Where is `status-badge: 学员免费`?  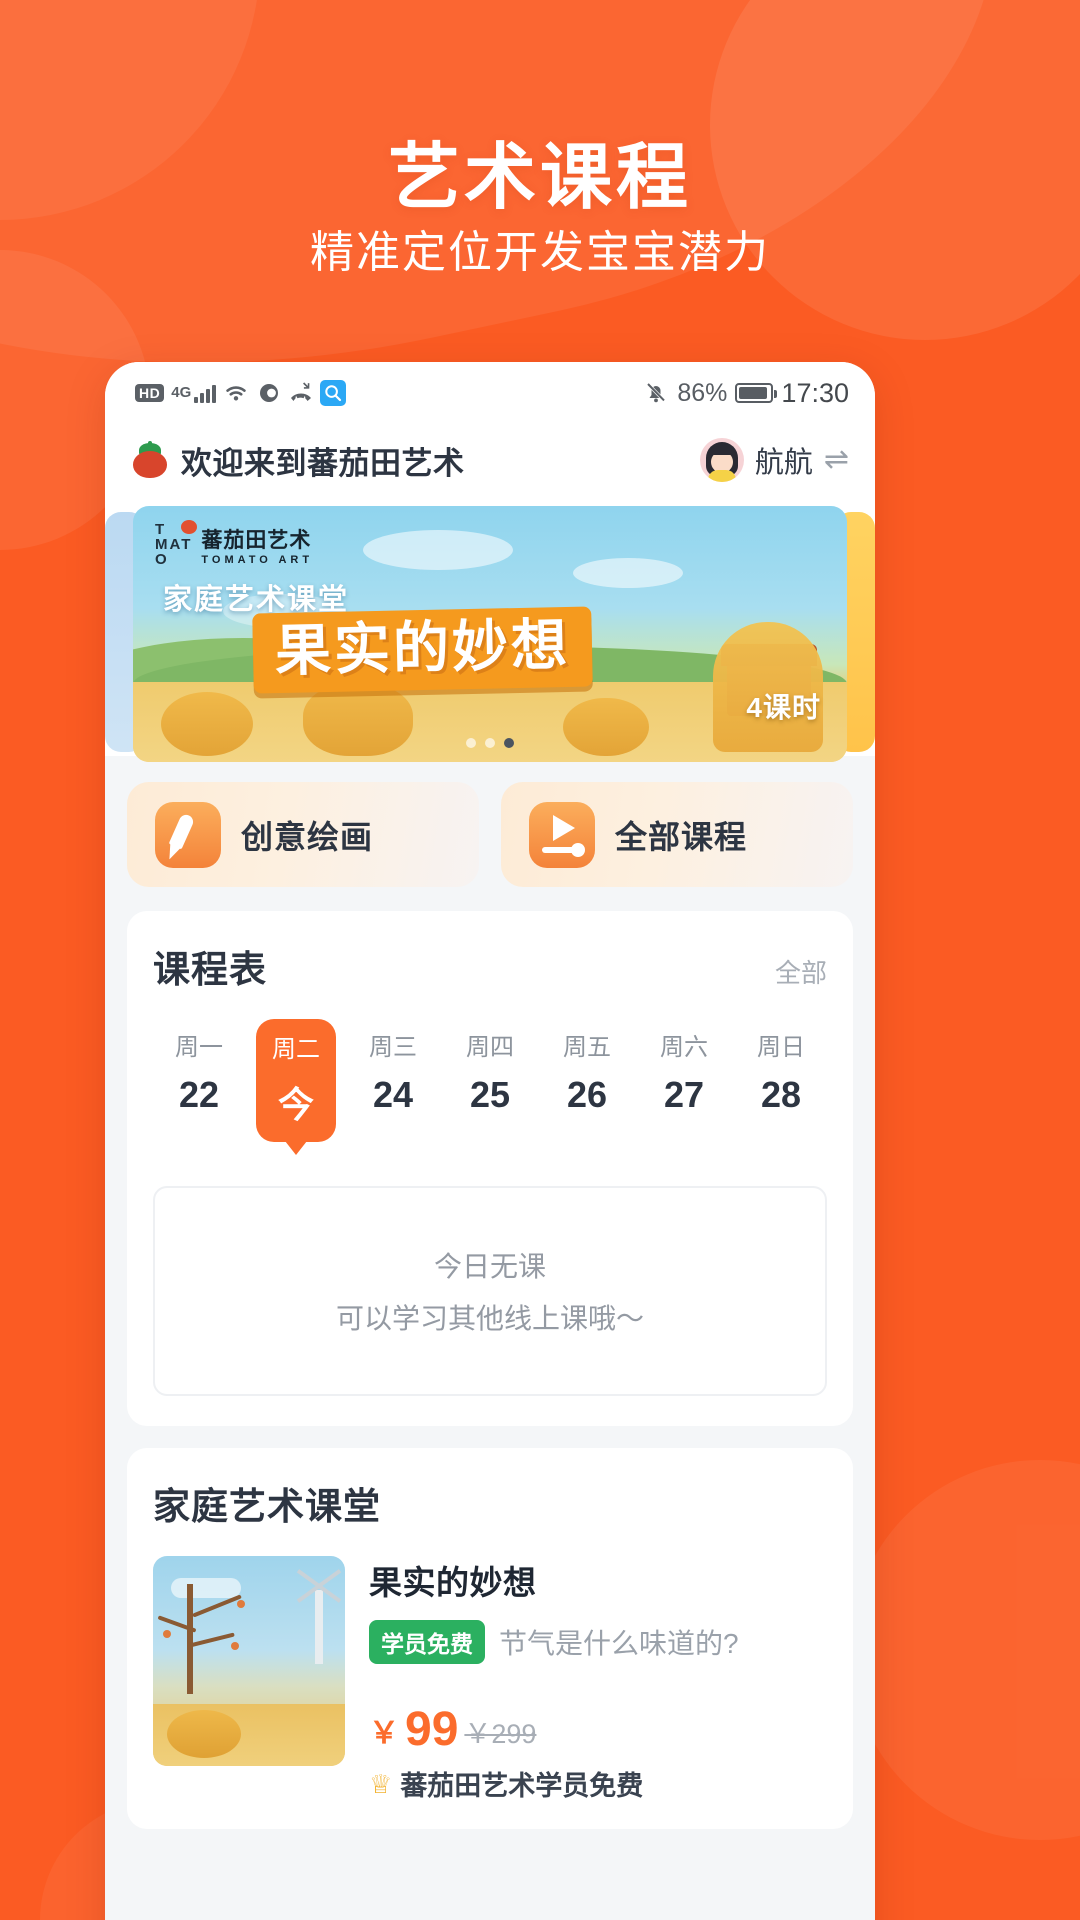
status-badge: 学员免费 is located at coordinates (427, 1642).